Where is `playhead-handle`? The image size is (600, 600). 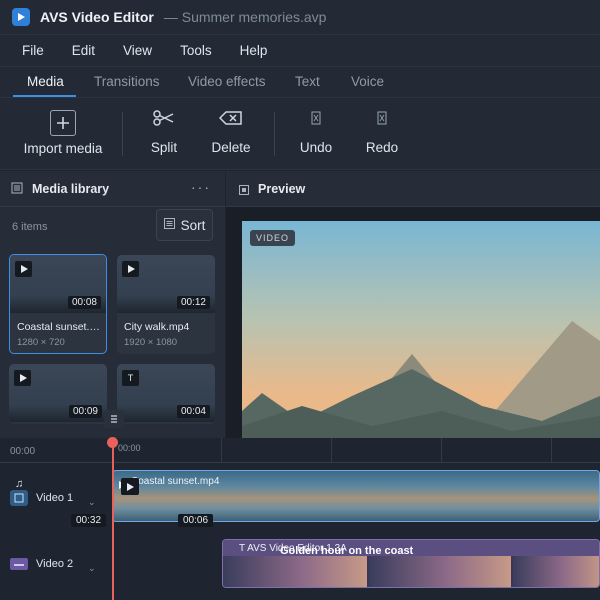
playhead-handle is located at coordinates (112, 442).